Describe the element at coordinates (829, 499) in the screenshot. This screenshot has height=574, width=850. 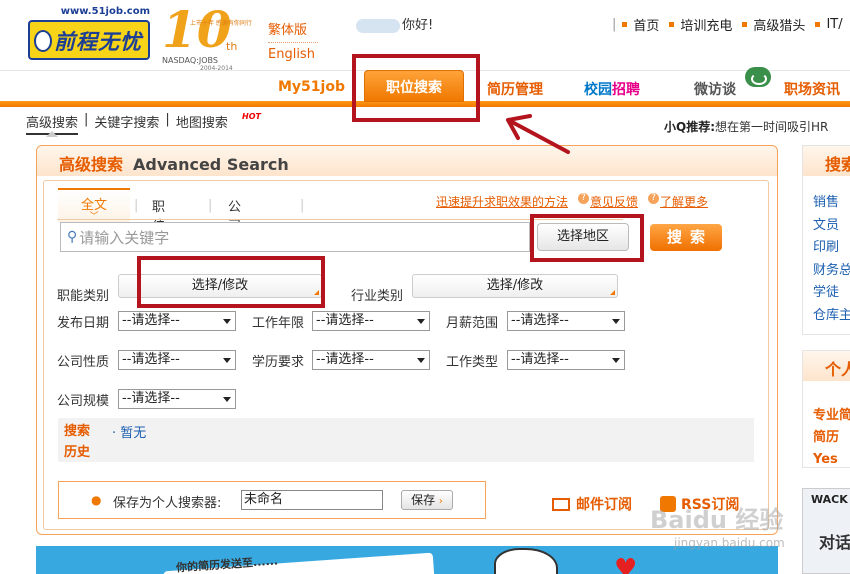
I see `ad-brand: WACK` at that location.